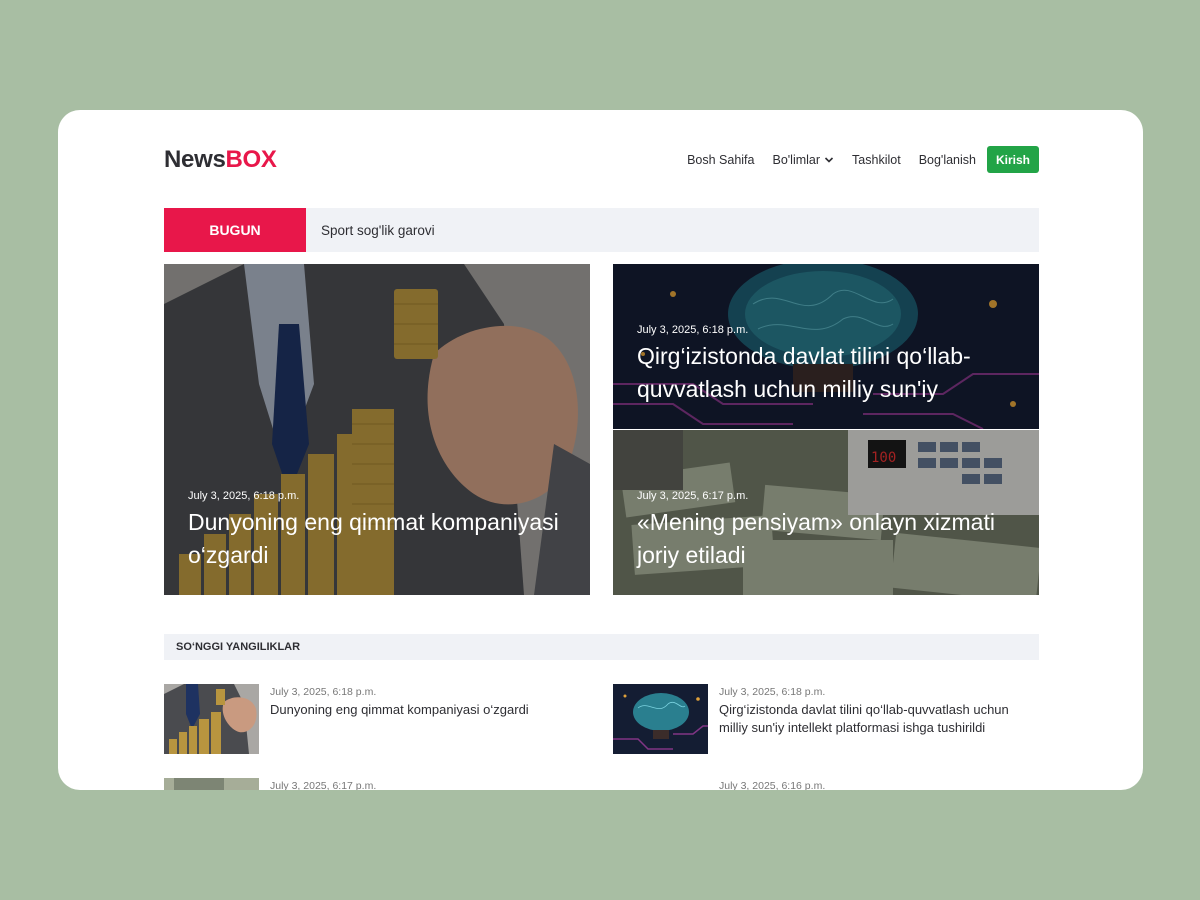 This screenshot has width=1200, height=900. Describe the element at coordinates (876, 160) in the screenshot. I see `nav-organization: Tashkilot` at that location.